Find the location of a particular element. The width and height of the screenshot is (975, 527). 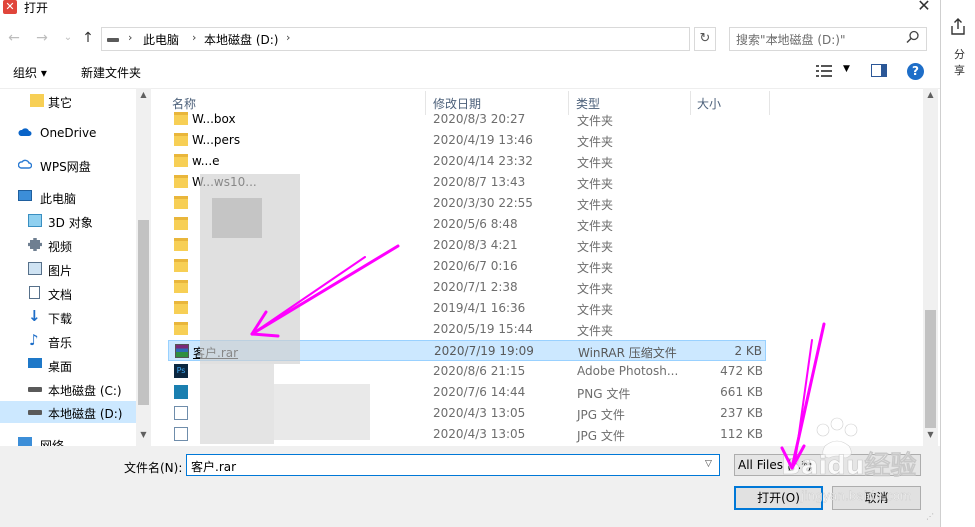

cell-date: 2020/8/7 13:43 is located at coordinates (479, 182).